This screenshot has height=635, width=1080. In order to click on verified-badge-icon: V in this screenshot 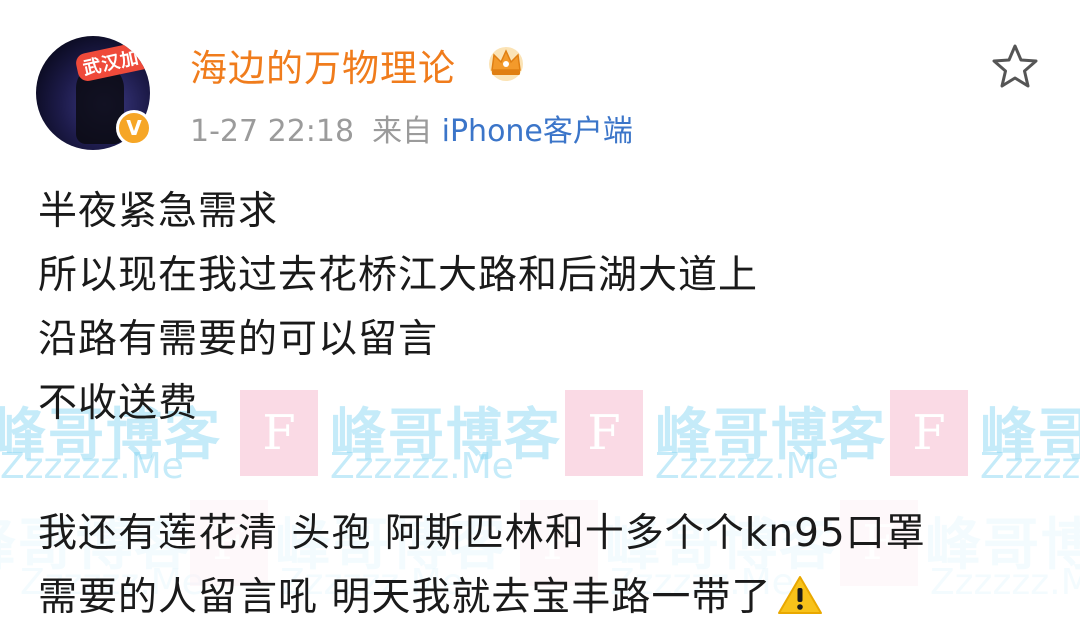, I will do `click(134, 128)`.